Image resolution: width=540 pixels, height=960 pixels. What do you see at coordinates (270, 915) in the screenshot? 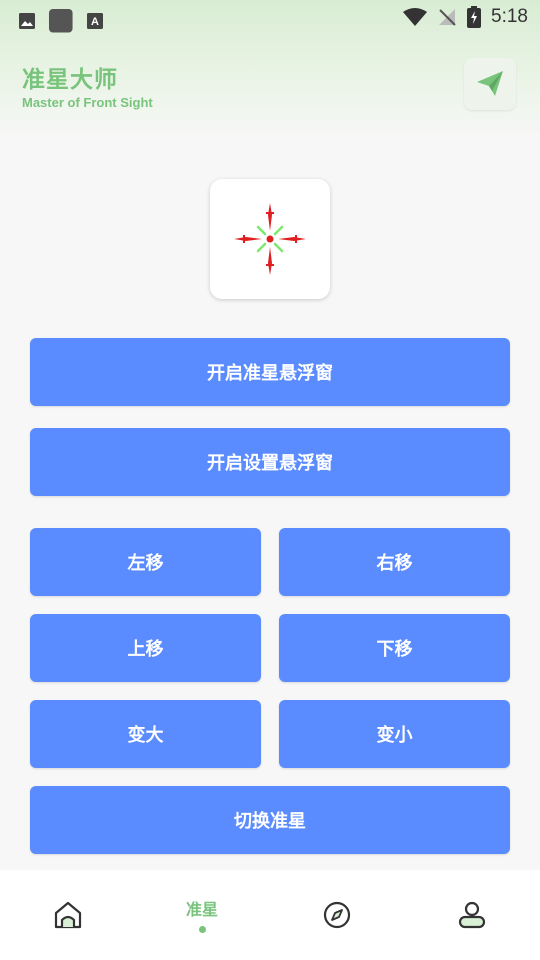
I see `bottom-navigation: 准星` at bounding box center [270, 915].